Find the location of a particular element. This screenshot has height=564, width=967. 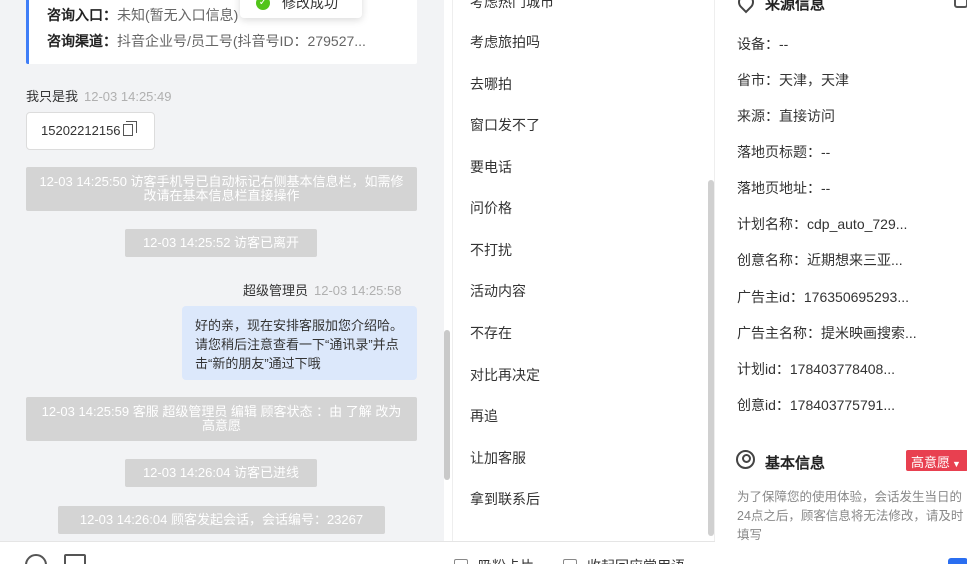

intent-status-badge: 高意愿 ▼ is located at coordinates (936, 460).